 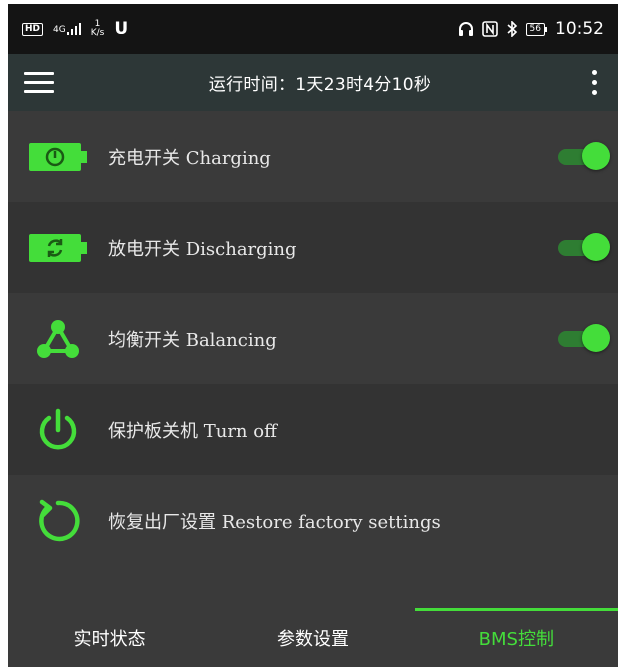 What do you see at coordinates (465, 29) in the screenshot?
I see `headset-icon` at bounding box center [465, 29].